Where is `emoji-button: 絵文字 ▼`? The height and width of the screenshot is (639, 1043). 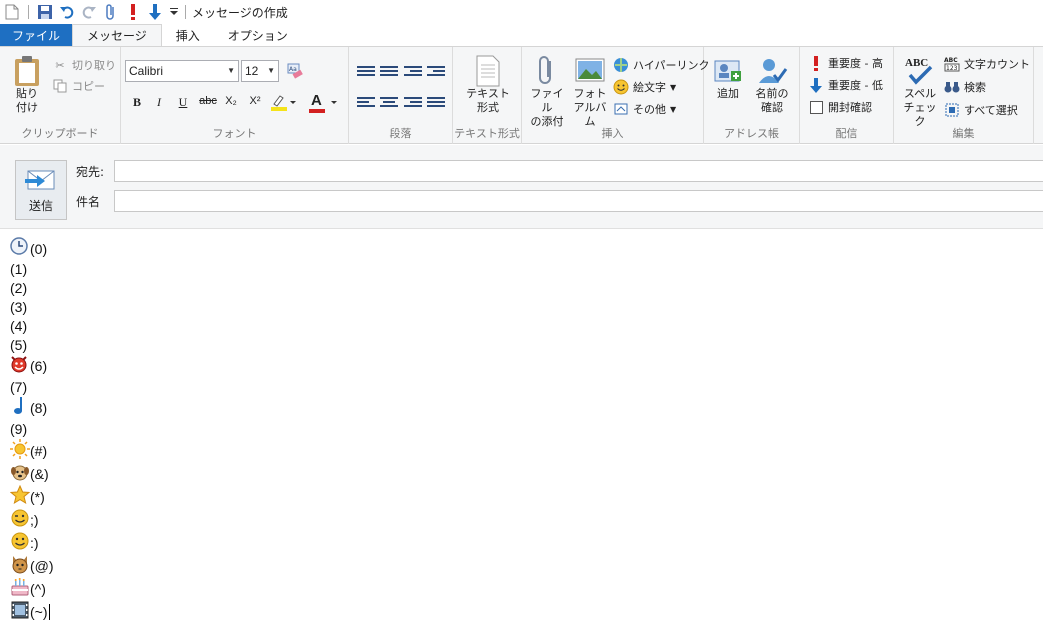
emoji-button: 絵文字 ▼ is located at coordinates (644, 87).